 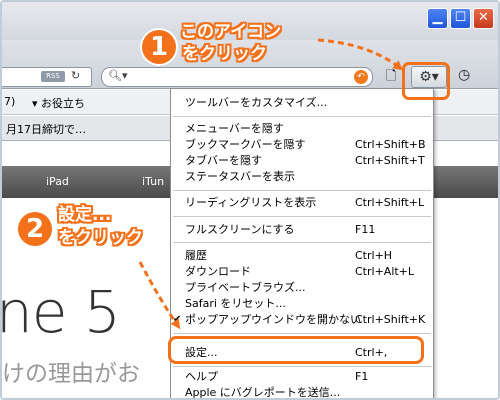 I want to click on gear-highlight-box, so click(x=426, y=81).